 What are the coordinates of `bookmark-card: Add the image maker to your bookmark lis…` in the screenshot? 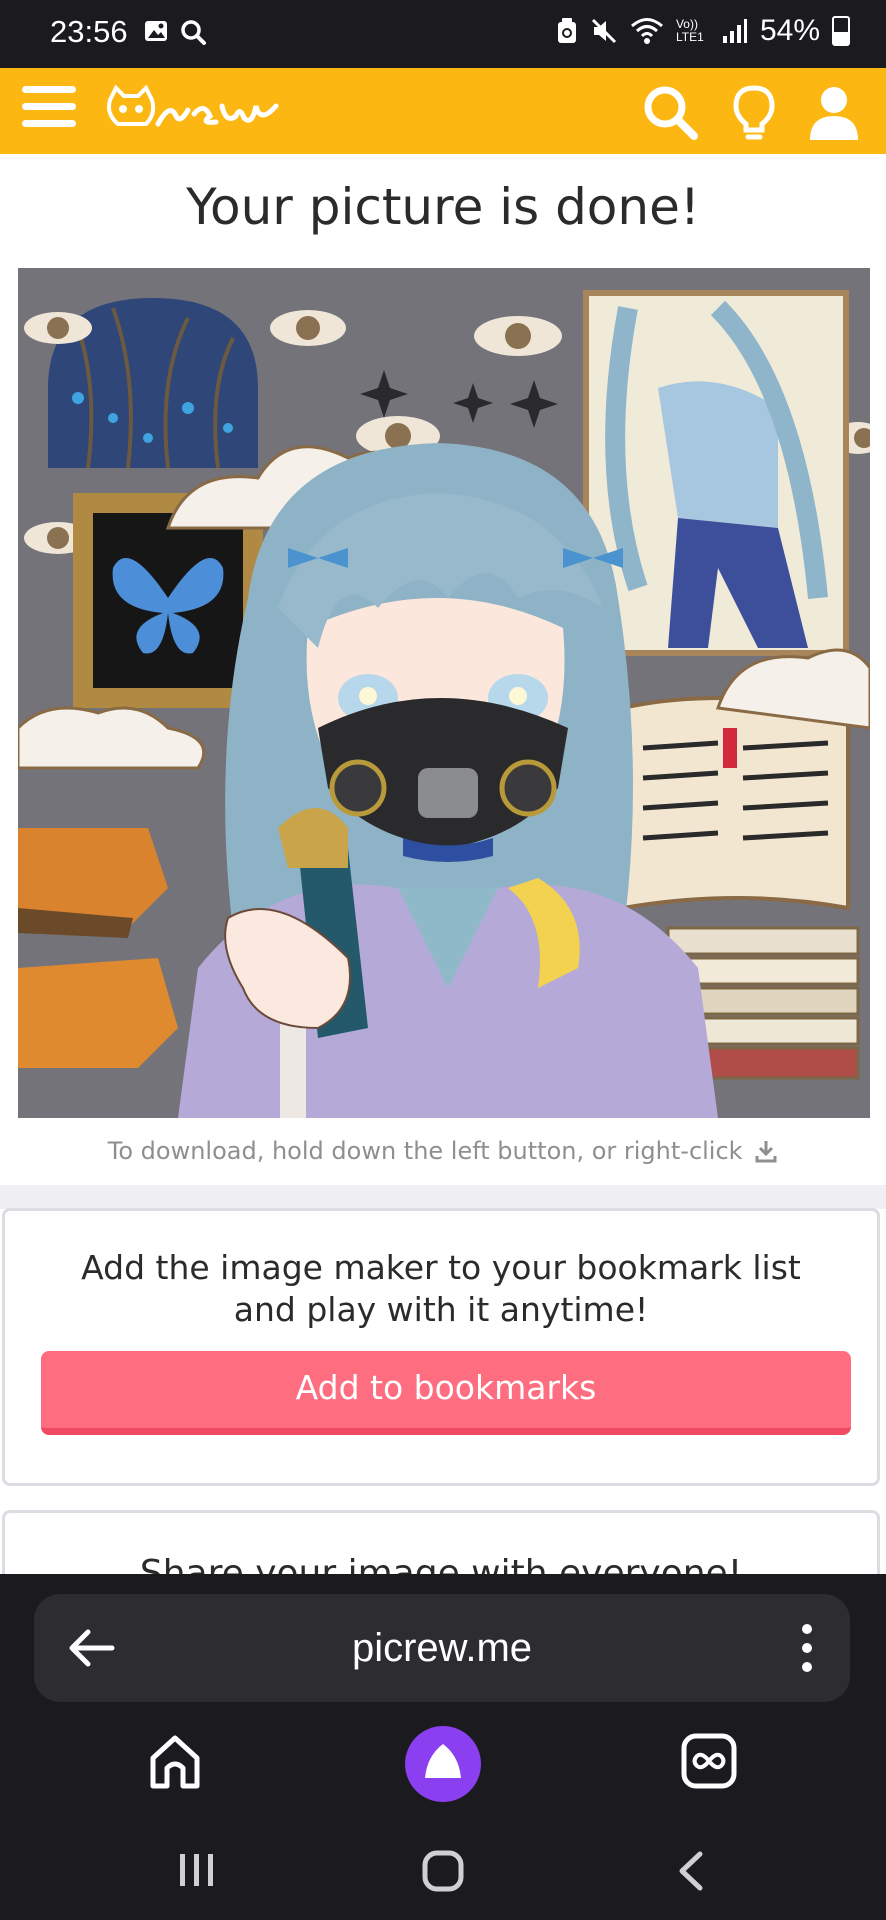 It's located at (441, 1347).